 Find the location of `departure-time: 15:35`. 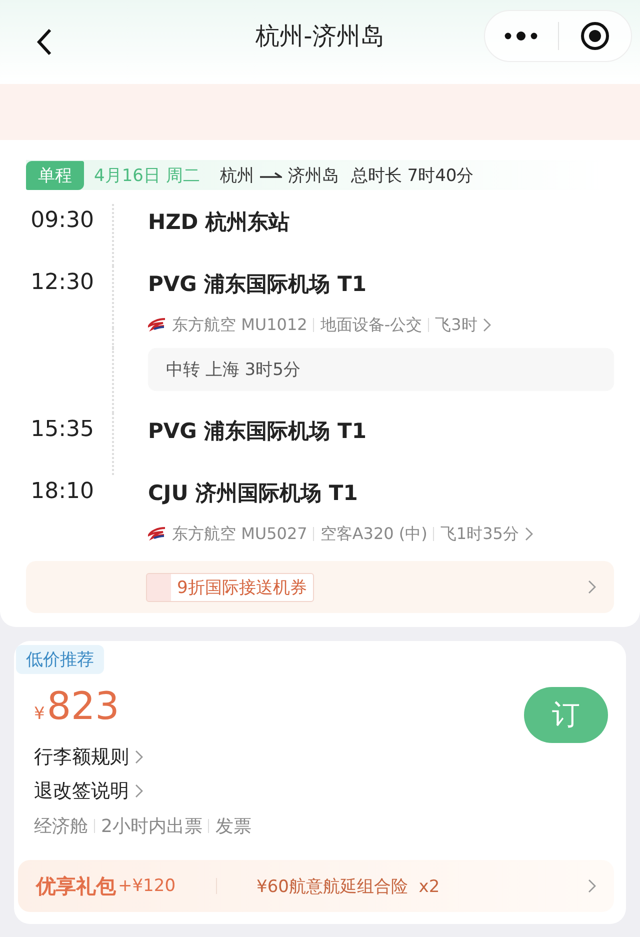

departure-time: 15:35 is located at coordinates (62, 429).